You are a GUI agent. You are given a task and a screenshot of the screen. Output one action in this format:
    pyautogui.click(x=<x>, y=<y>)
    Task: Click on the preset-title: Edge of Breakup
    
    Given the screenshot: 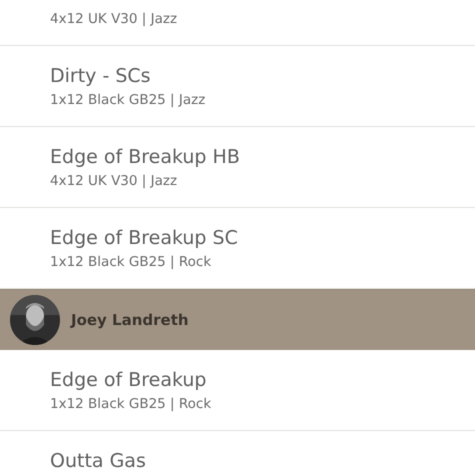 What is the action you would take?
    pyautogui.click(x=128, y=380)
    